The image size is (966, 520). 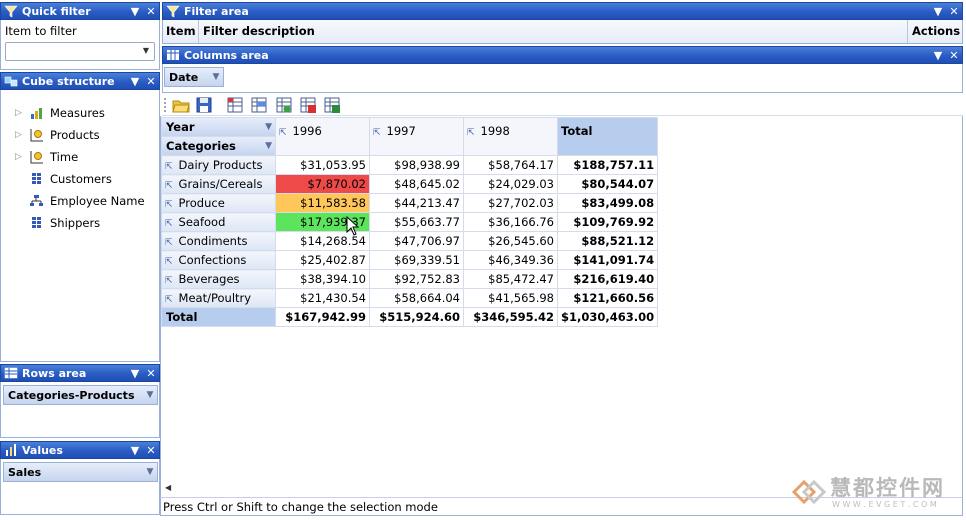 What do you see at coordinates (322, 165) in the screenshot?
I see `data-cell: $31,053.95` at bounding box center [322, 165].